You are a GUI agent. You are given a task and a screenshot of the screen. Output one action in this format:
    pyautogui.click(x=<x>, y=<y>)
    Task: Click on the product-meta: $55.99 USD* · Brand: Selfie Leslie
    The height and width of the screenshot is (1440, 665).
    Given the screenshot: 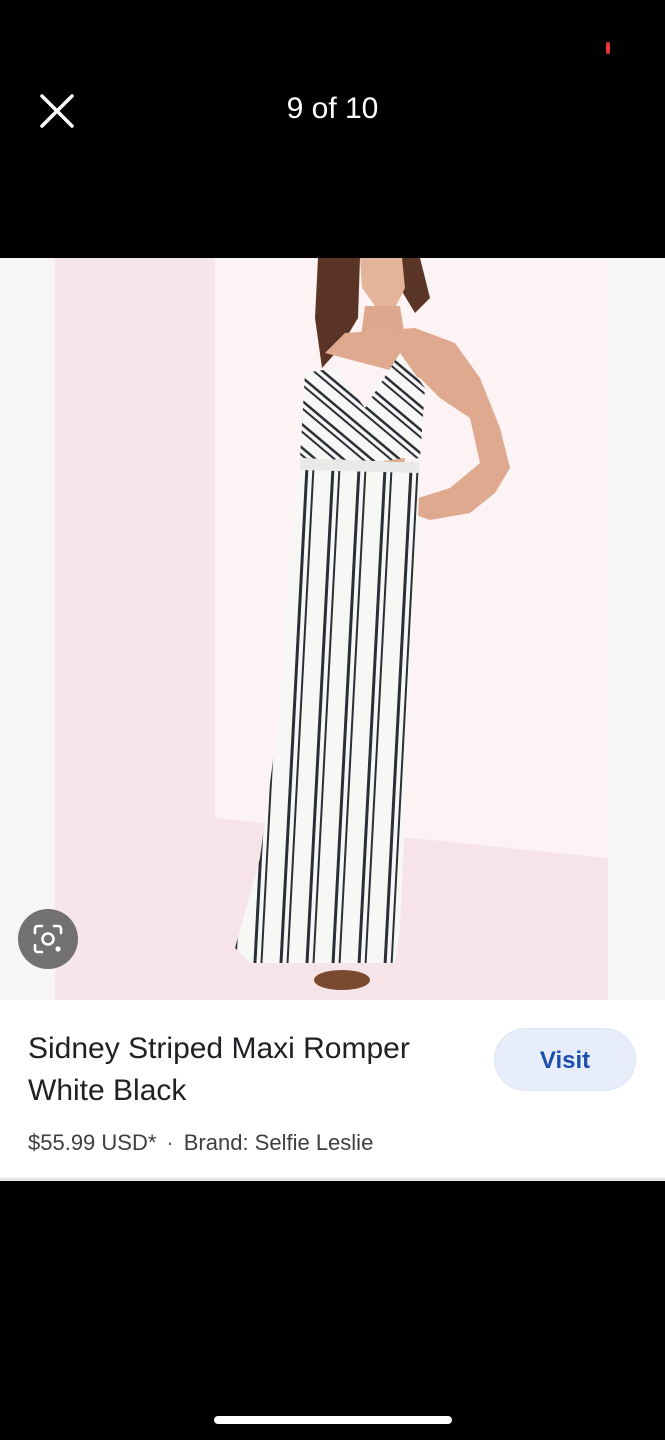 What is the action you would take?
    pyautogui.click(x=200, y=1143)
    